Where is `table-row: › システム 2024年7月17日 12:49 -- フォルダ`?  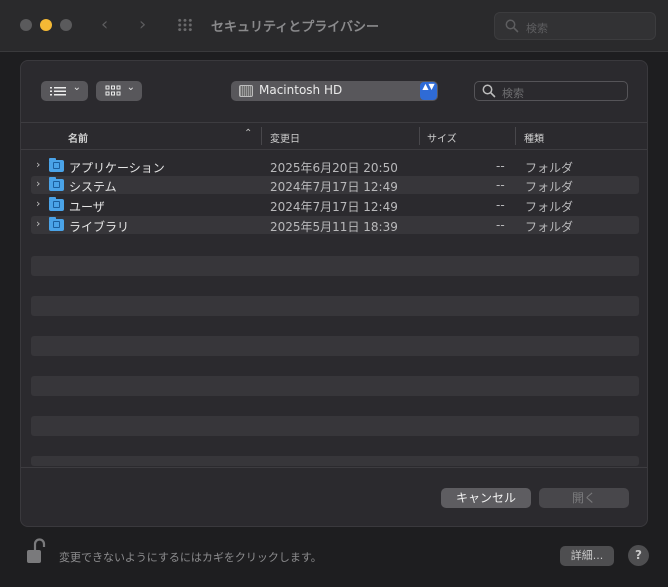 table-row: › システム 2024年7月17日 12:49 -- フォルダ is located at coordinates (335, 185).